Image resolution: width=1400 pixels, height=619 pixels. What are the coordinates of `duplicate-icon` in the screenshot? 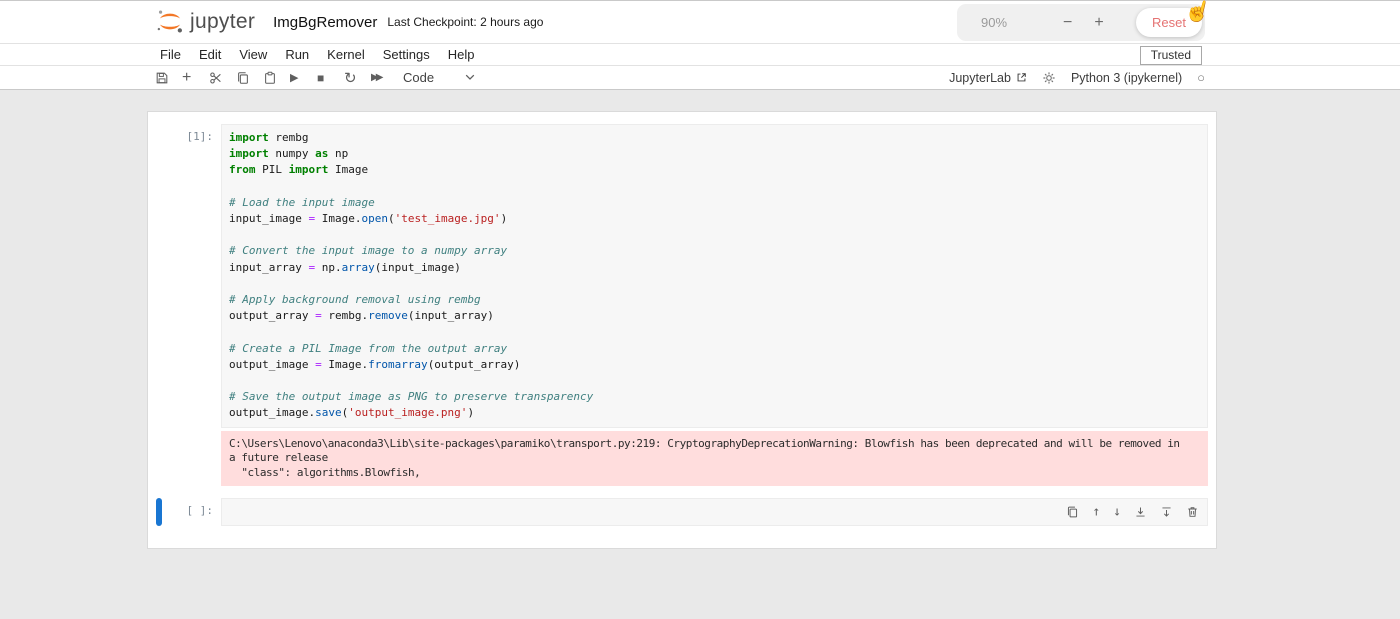 It's located at (1073, 512).